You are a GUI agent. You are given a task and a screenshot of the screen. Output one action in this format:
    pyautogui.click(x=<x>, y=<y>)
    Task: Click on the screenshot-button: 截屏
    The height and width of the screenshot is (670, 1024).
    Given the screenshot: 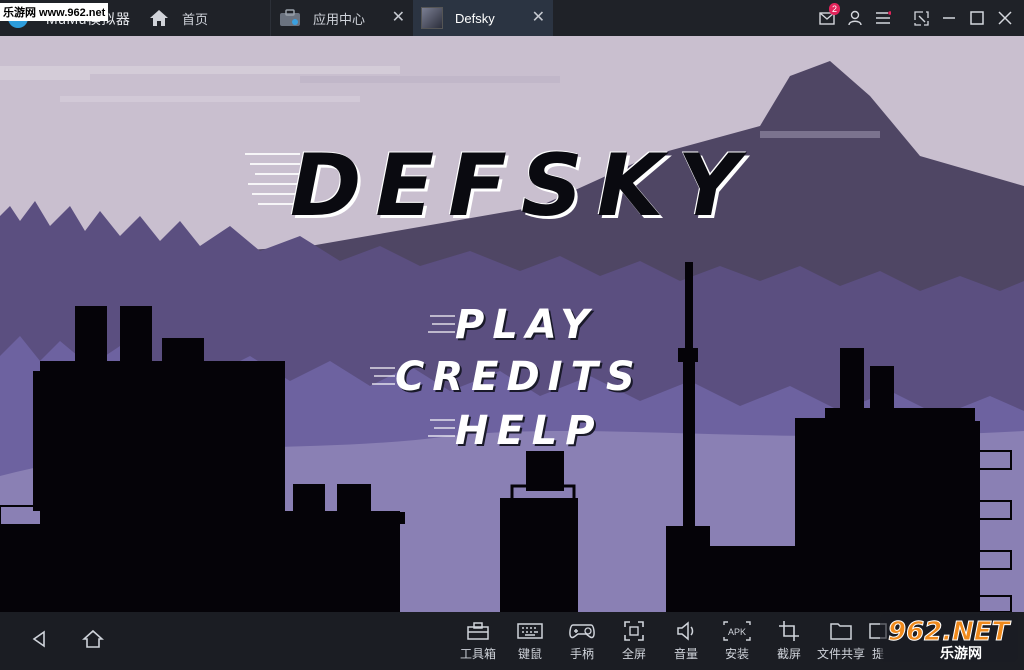 What is the action you would take?
    pyautogui.click(x=789, y=640)
    